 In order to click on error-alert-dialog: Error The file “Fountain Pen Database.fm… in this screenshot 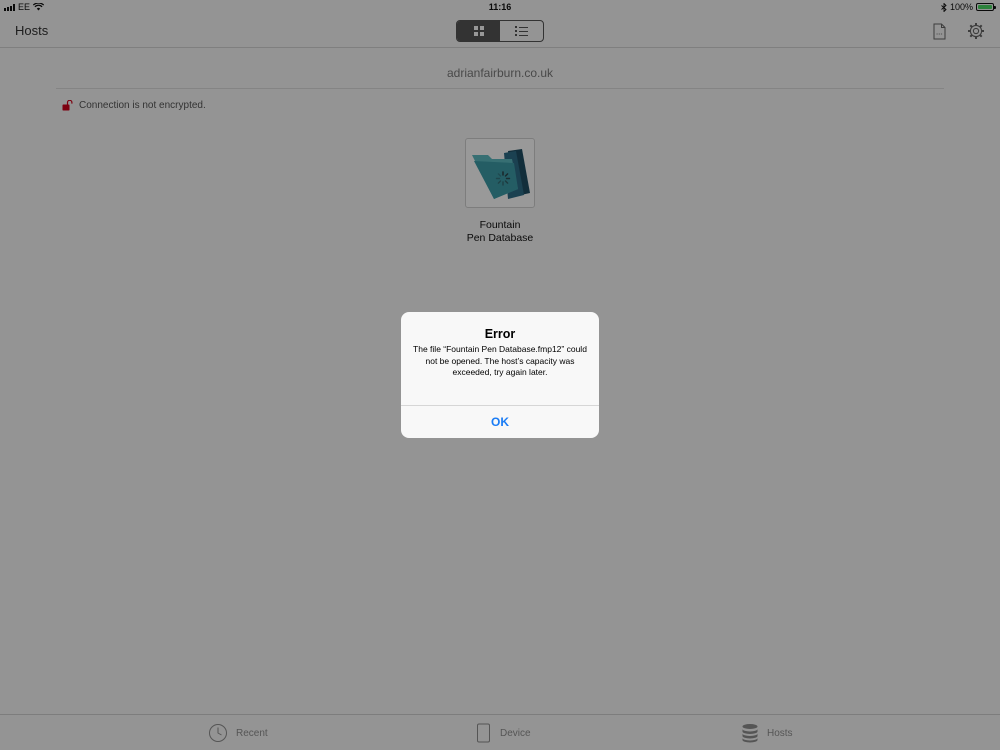, I will do `click(500, 375)`.